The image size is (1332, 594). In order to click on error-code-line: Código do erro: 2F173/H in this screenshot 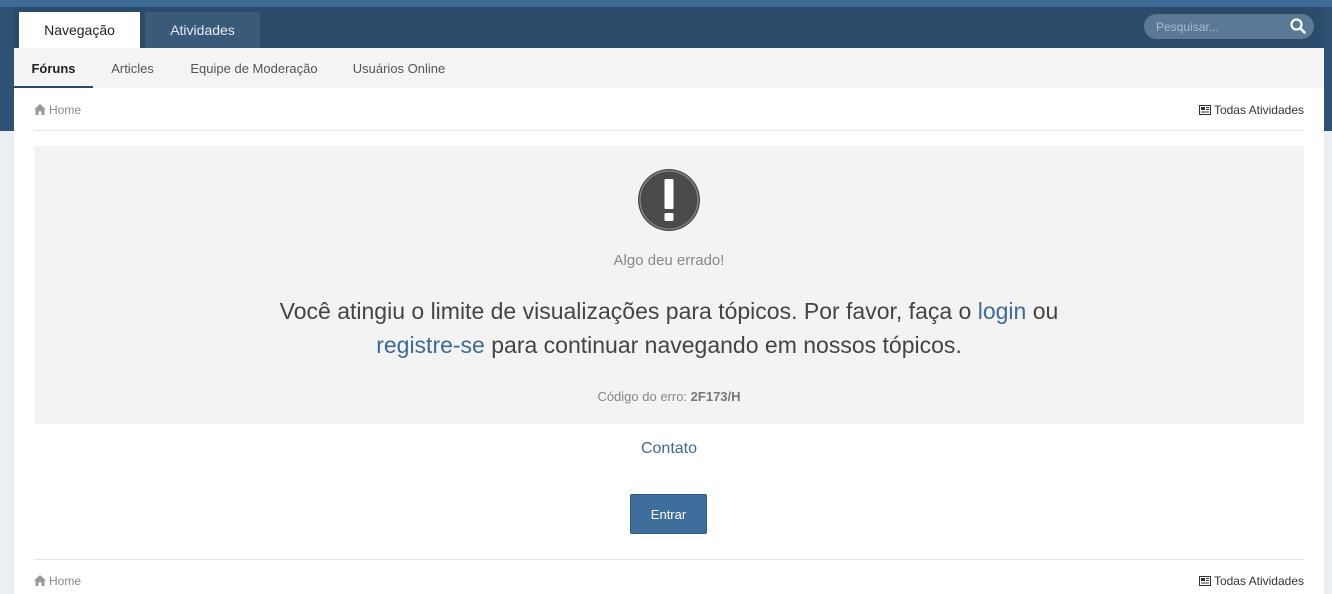, I will do `click(669, 396)`.